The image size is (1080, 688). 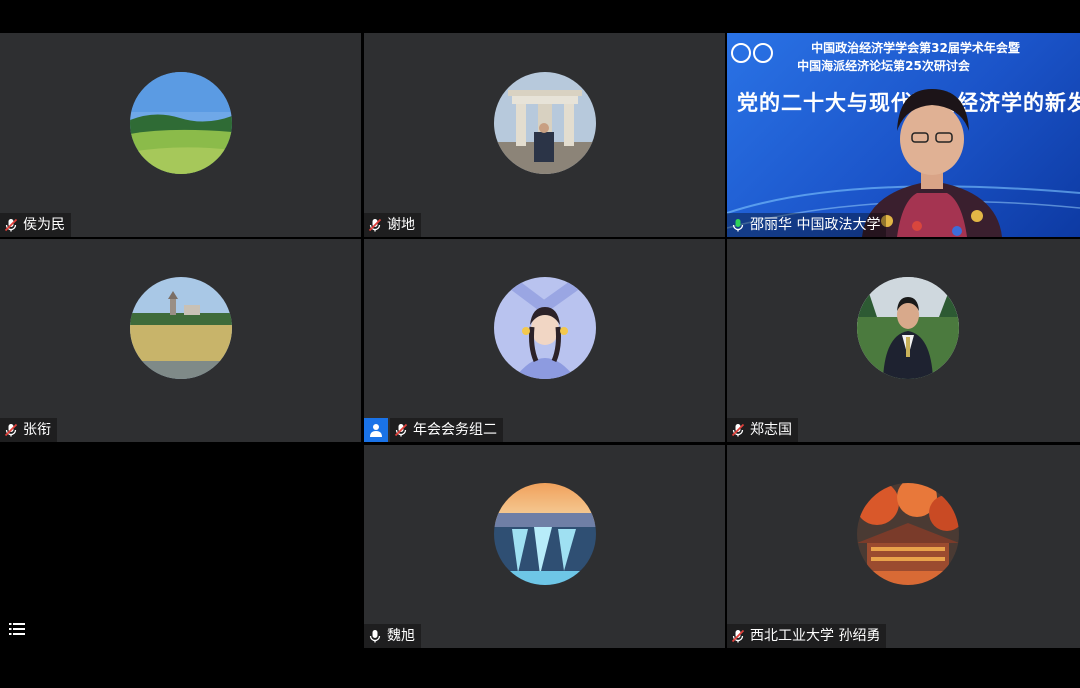 What do you see at coordinates (815, 636) in the screenshot?
I see `participant-name: 西北工业大学 孙绍勇` at bounding box center [815, 636].